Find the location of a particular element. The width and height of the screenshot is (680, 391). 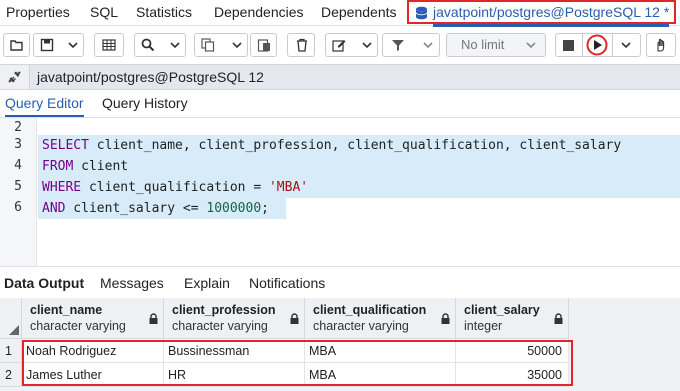

toolbar: No limit is located at coordinates (340, 45).